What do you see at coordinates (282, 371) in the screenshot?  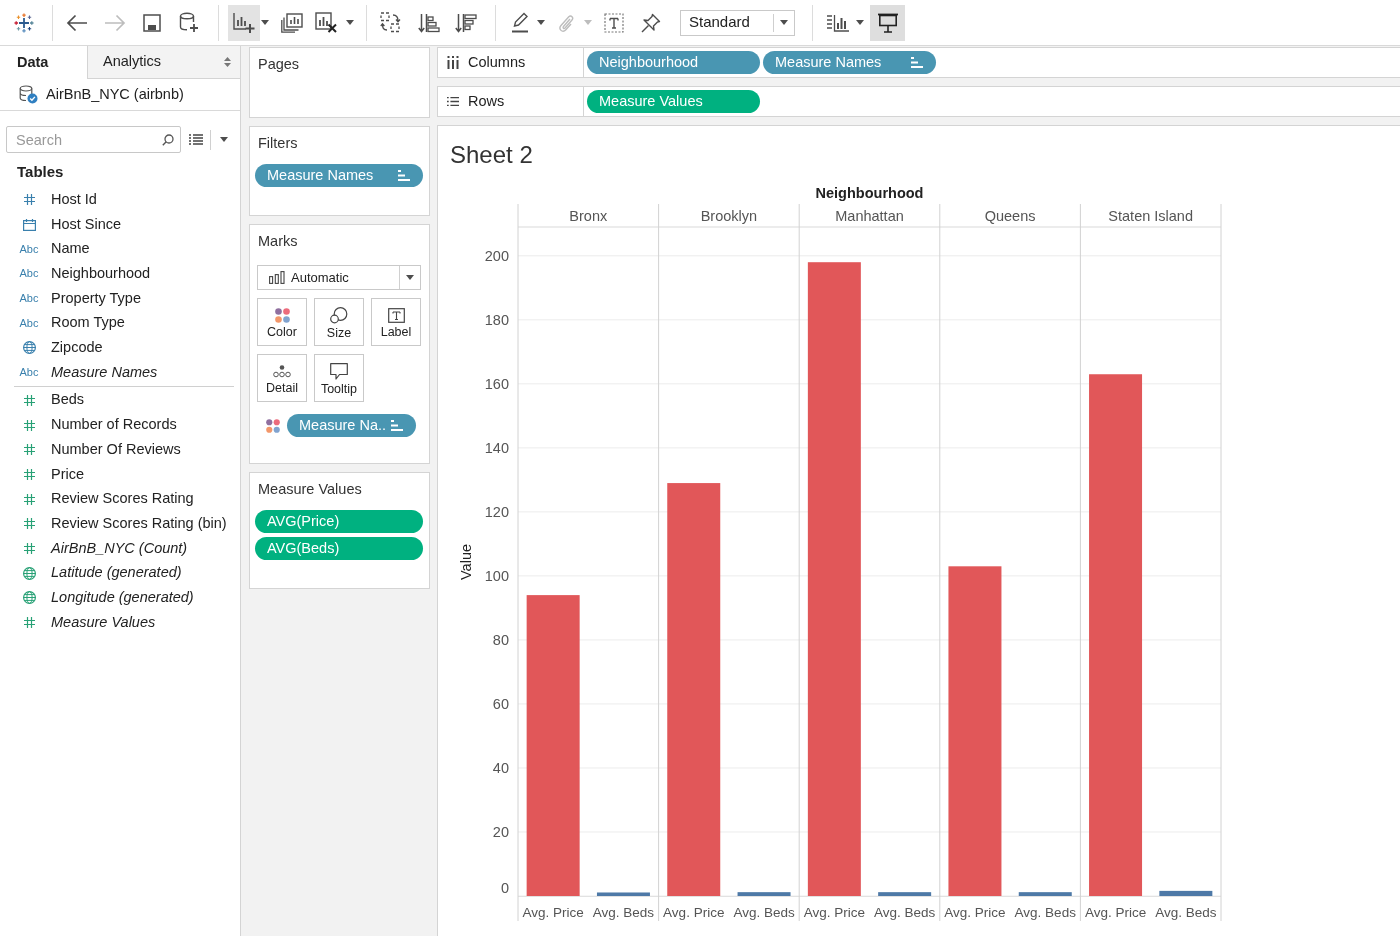 I see `dots-icon` at bounding box center [282, 371].